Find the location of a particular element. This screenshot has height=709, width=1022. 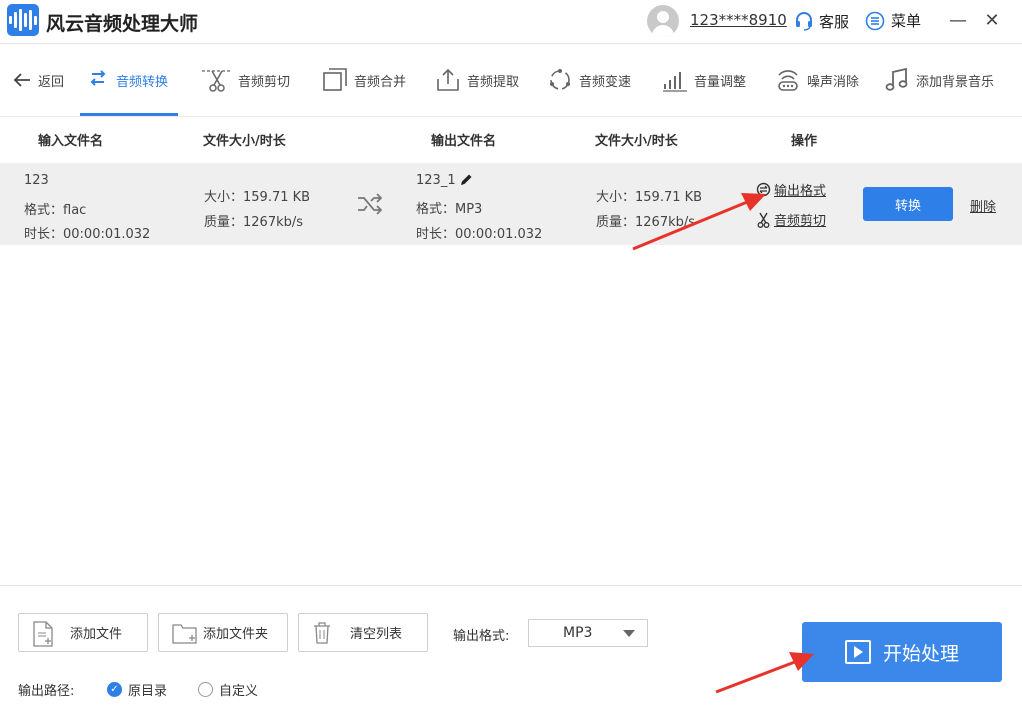

volume-icon is located at coordinates (675, 82).